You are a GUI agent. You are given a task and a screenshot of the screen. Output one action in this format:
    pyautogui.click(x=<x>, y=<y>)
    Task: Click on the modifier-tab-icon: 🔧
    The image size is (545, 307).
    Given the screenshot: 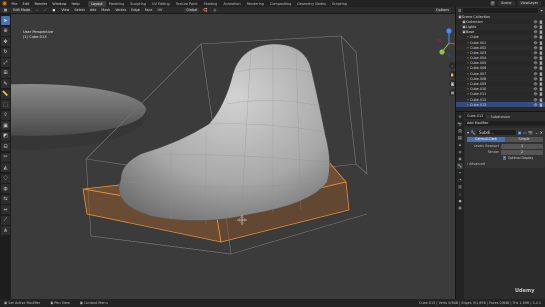 What is the action you would take?
    pyautogui.click(x=460, y=166)
    